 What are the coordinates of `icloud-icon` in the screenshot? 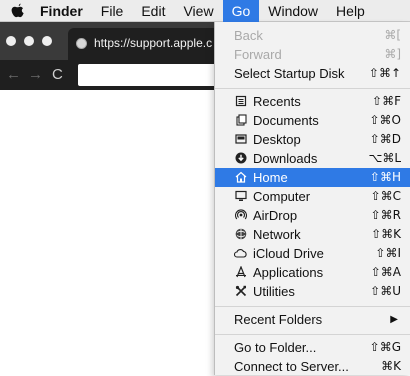 It's located at (240, 253).